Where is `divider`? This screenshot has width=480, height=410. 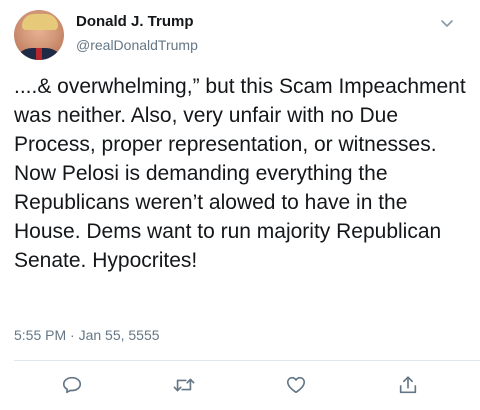 divider is located at coordinates (247, 360).